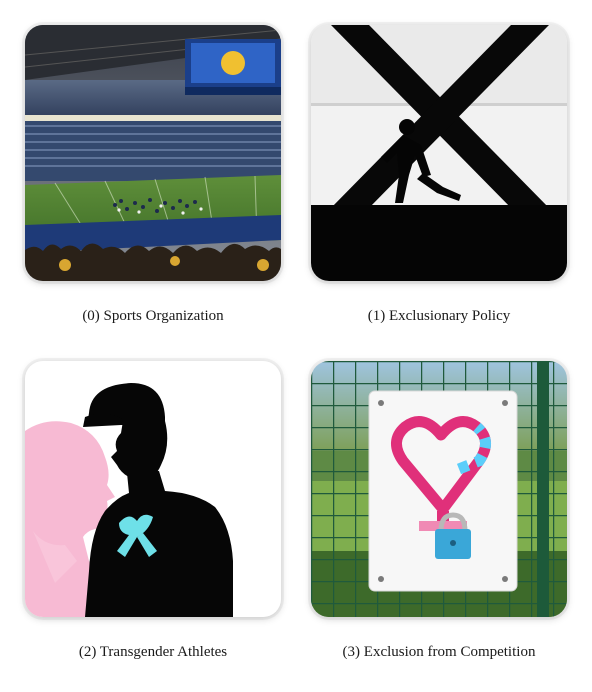 The width and height of the screenshot is (592, 692). What do you see at coordinates (153, 652) in the screenshot?
I see `caption-transgender-athletes: (2) Transgender Athletes` at bounding box center [153, 652].